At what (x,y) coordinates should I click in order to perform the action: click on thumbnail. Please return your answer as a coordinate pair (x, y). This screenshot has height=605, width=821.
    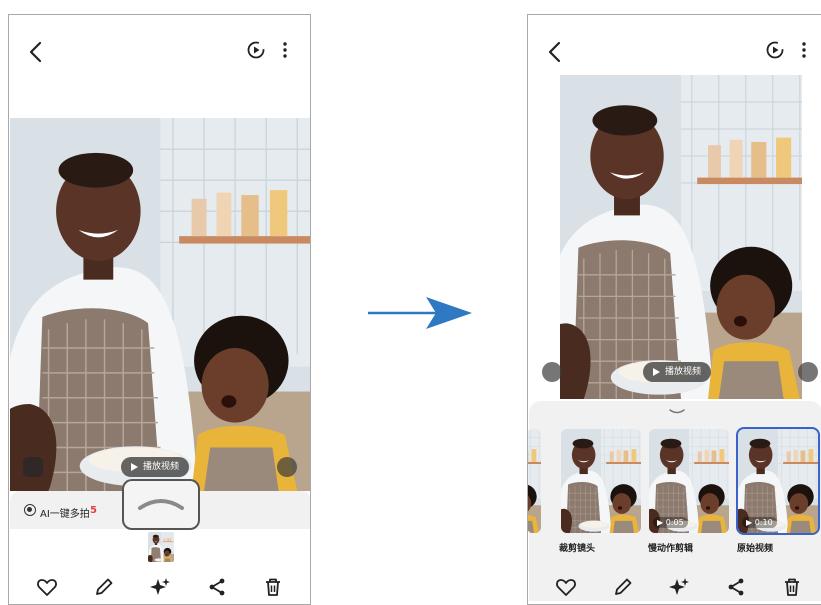
    Looking at the image, I should click on (161, 547).